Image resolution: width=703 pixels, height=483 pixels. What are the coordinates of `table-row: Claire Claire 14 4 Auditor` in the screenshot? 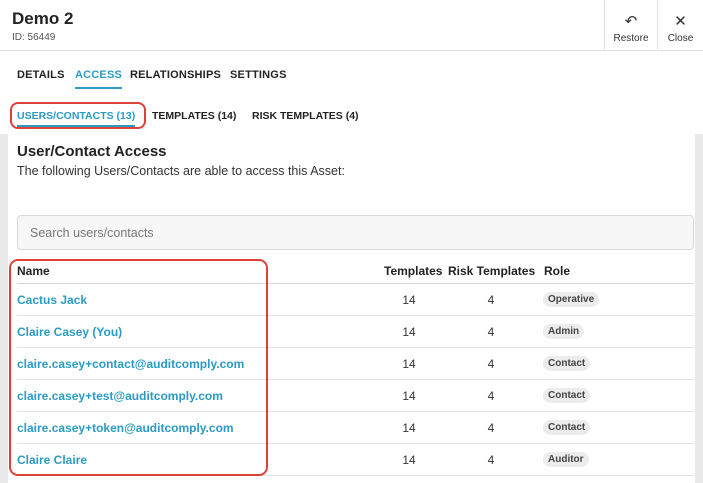 It's located at (355, 460).